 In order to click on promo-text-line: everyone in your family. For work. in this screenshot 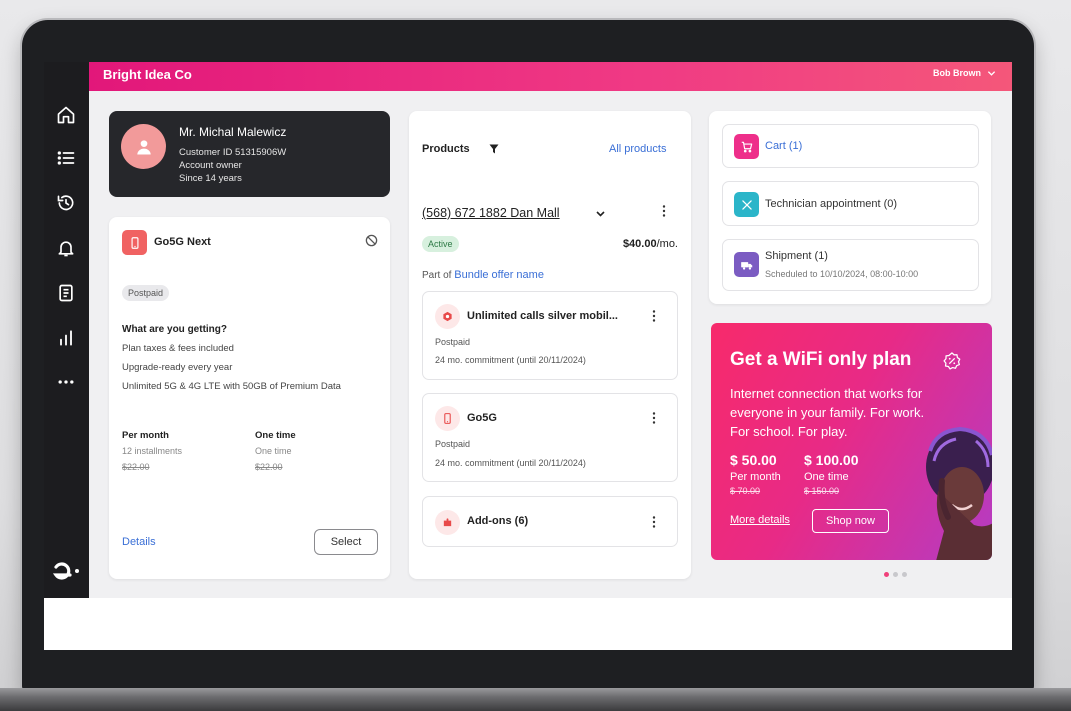, I will do `click(827, 412)`.